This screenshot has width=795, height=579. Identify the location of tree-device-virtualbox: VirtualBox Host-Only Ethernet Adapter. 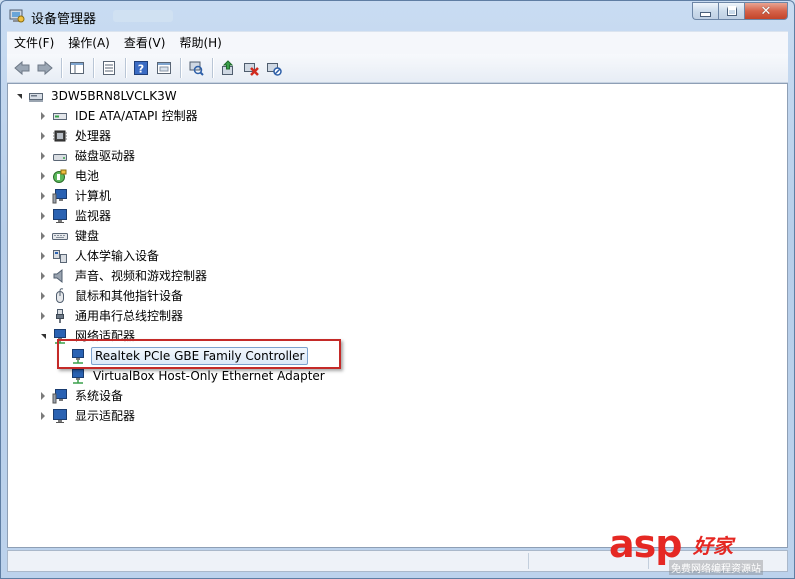
(198, 376).